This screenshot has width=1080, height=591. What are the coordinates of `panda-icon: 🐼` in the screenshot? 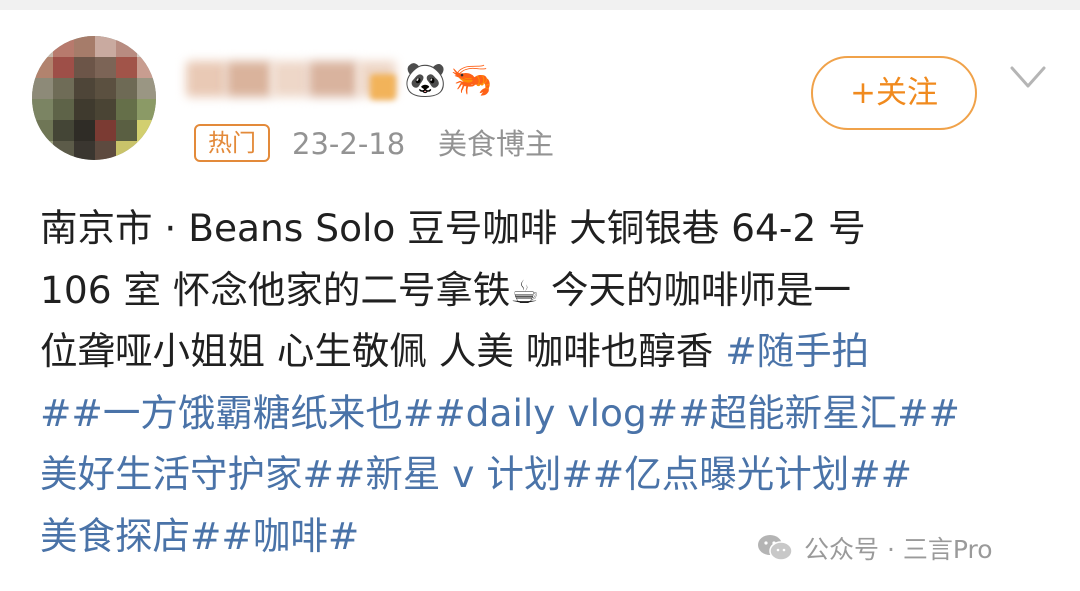 It's located at (425, 80).